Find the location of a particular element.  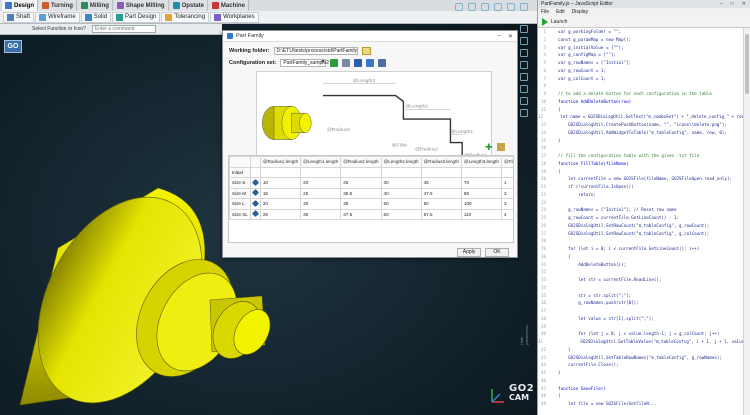

column-header: @Radius2.length is located at coordinates (361, 162).